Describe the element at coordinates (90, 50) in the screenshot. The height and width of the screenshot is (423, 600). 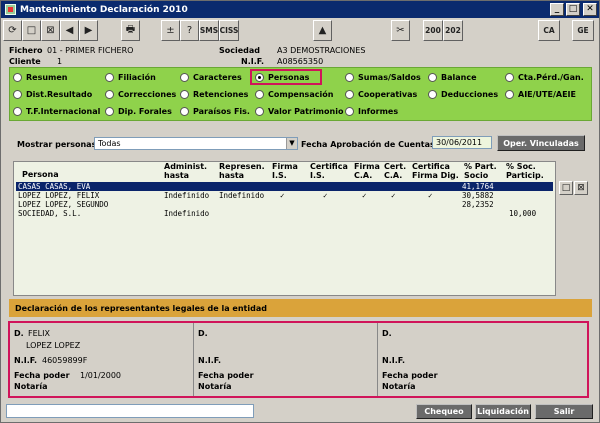
I see `fichero-value: 01 - PRIMER FICHERO` at that location.